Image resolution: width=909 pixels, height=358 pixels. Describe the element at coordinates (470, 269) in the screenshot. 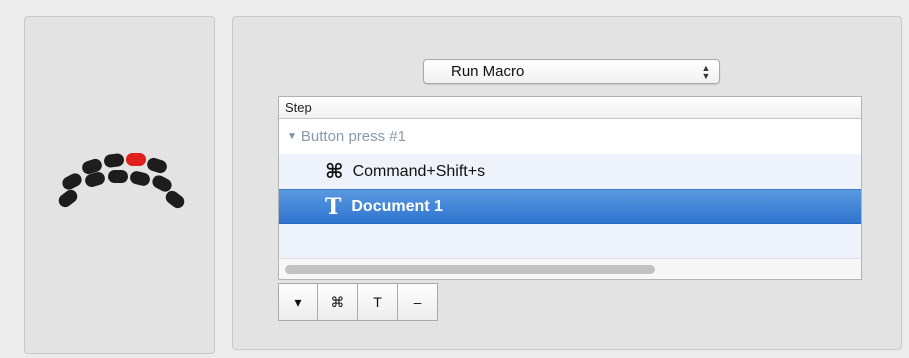

I see `scrollbar-thumb` at that location.